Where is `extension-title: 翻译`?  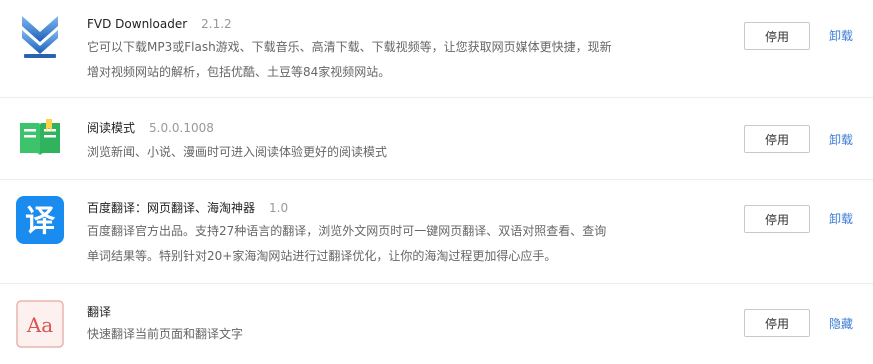 extension-title: 翻译 is located at coordinates (99, 312).